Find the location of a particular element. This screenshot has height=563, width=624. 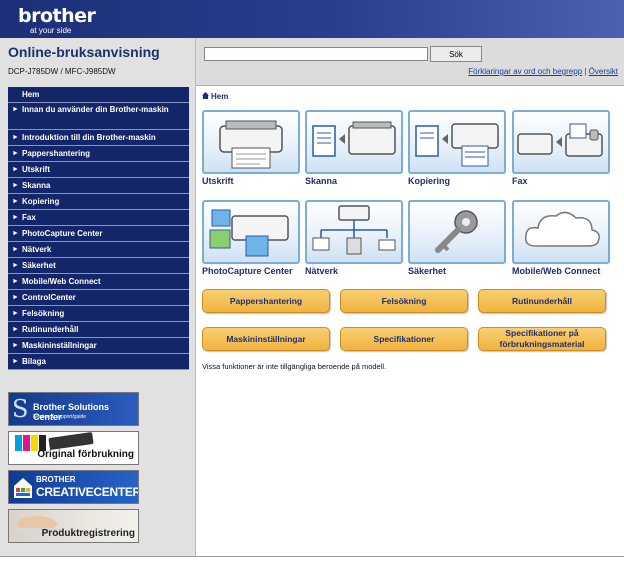

specifikationer-button: Specifikationer is located at coordinates (404, 339).